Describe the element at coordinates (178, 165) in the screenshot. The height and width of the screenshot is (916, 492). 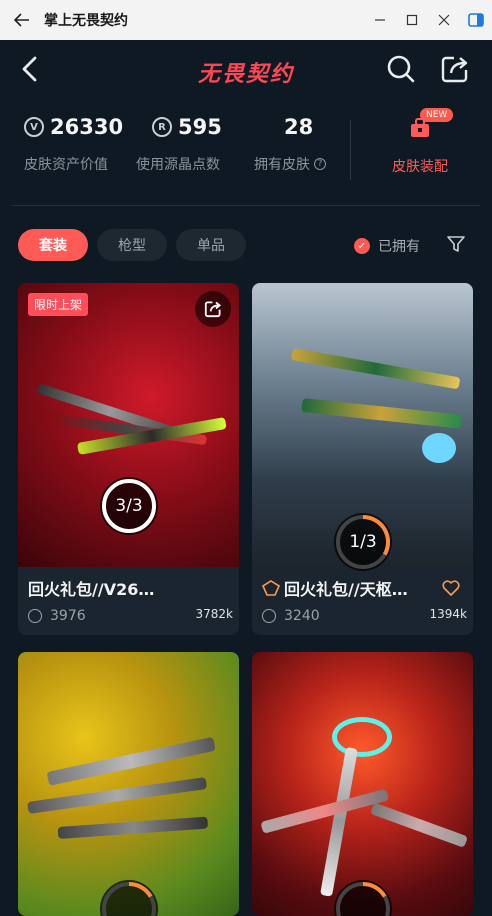
I see `points-label: 使用源晶点数` at that location.